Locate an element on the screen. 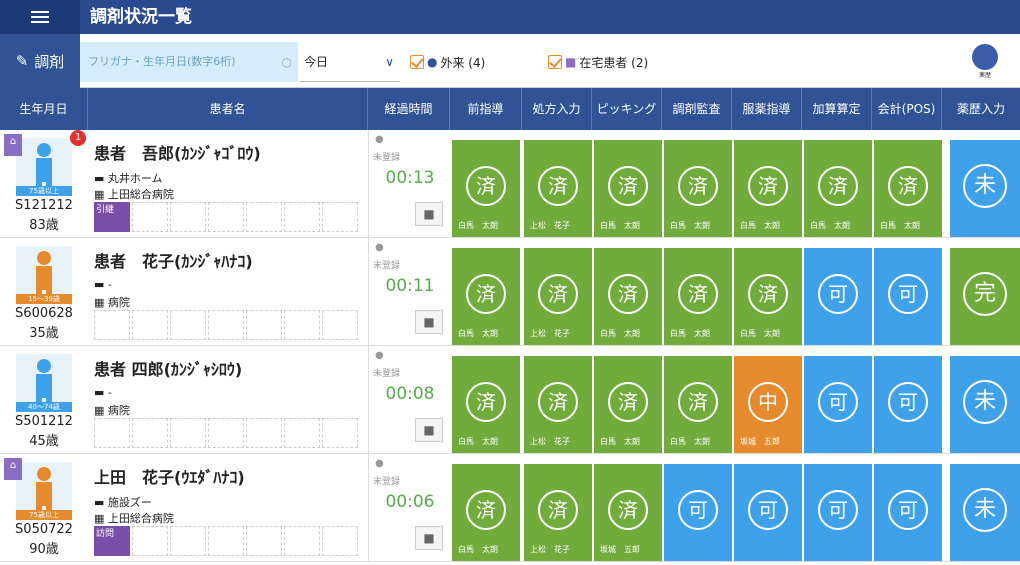 The image size is (1020, 565). mode-label: 調剤 is located at coordinates (49, 61).